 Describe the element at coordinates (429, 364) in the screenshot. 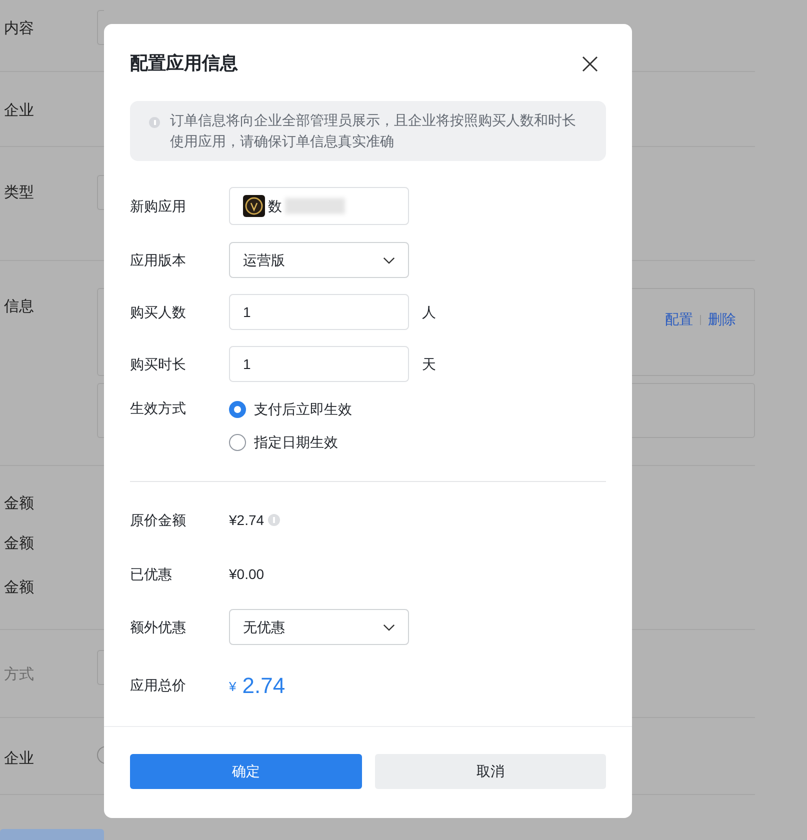

I see `unit-label: 天` at that location.